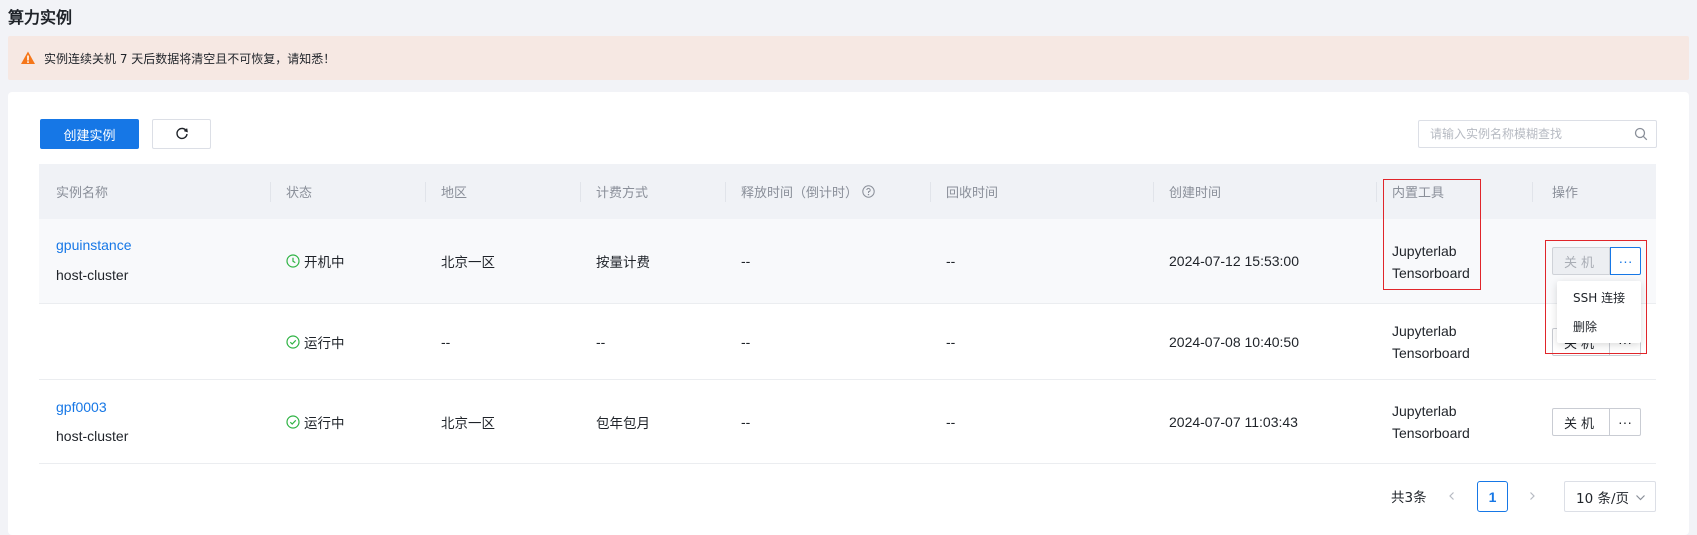 The height and width of the screenshot is (535, 1697). Describe the element at coordinates (1234, 261) in the screenshot. I see `created-cell: 2024-07-12 15:53:00` at that location.